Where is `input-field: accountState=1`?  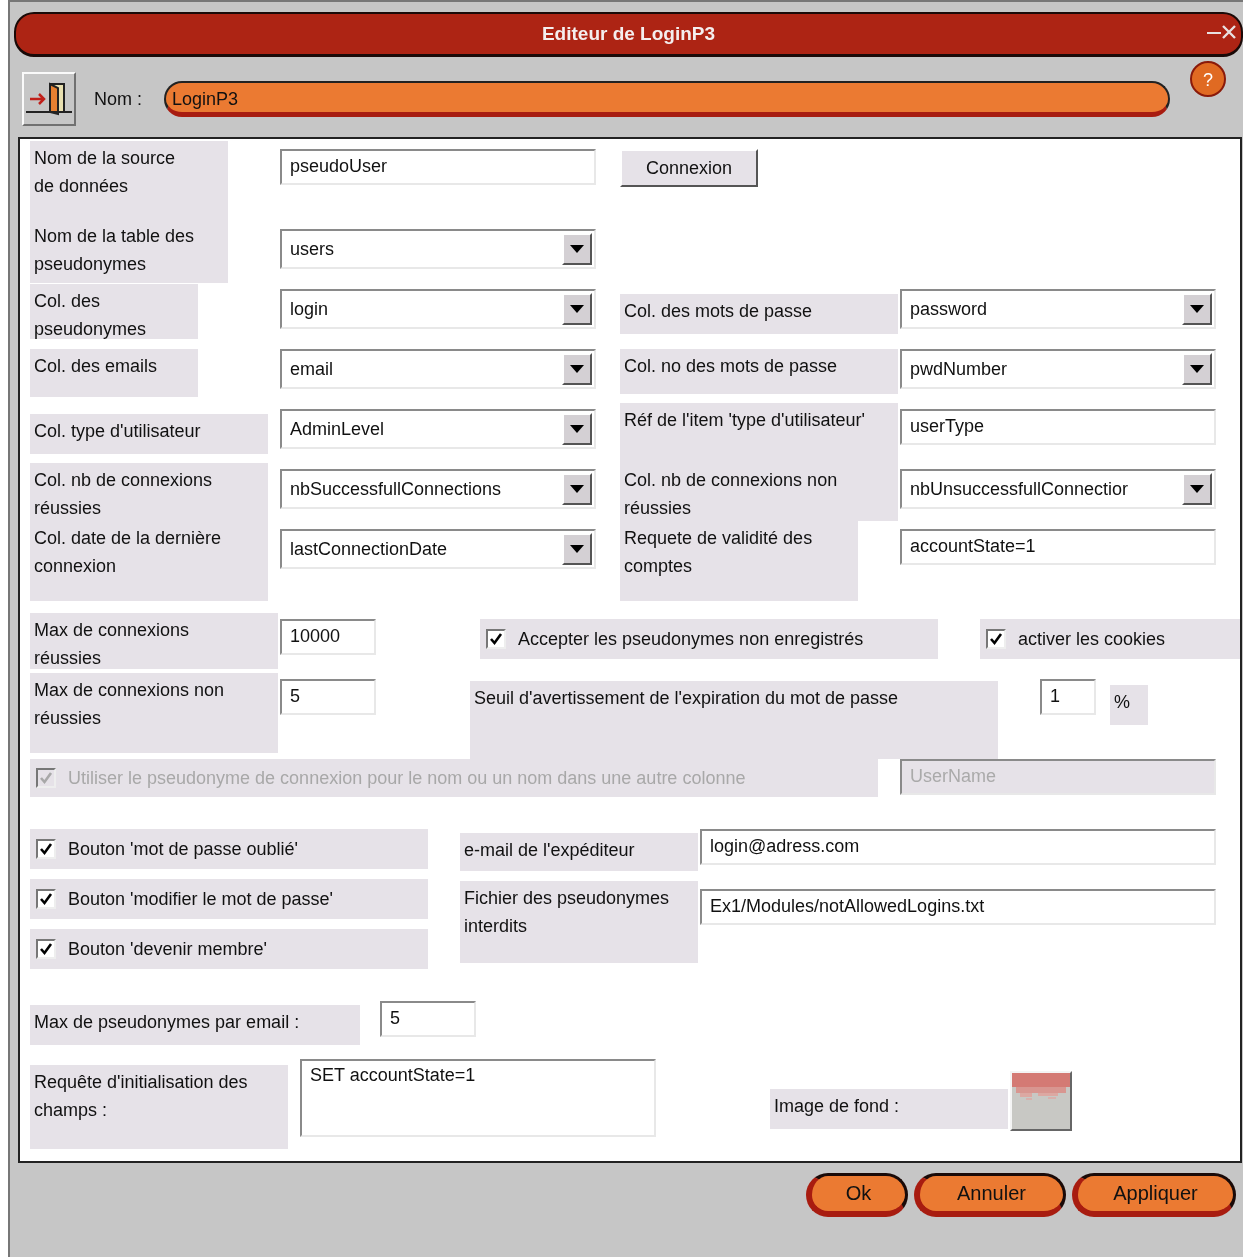 input-field: accountState=1 is located at coordinates (1058, 547).